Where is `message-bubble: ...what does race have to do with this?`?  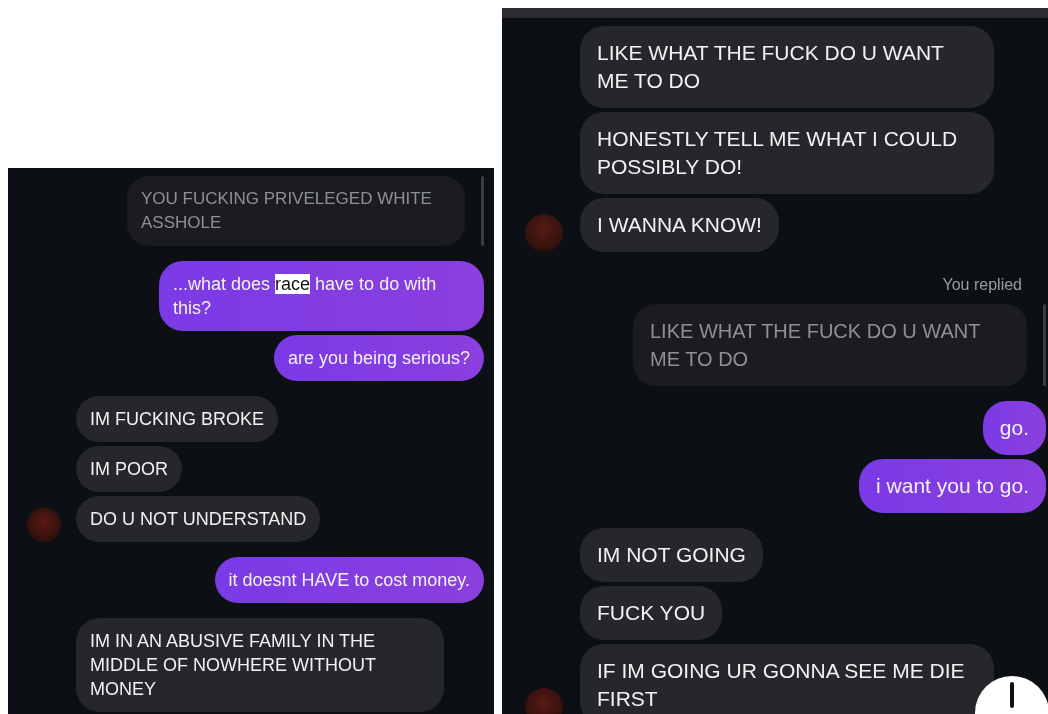 message-bubble: ...what does race have to do with this? is located at coordinates (321, 296).